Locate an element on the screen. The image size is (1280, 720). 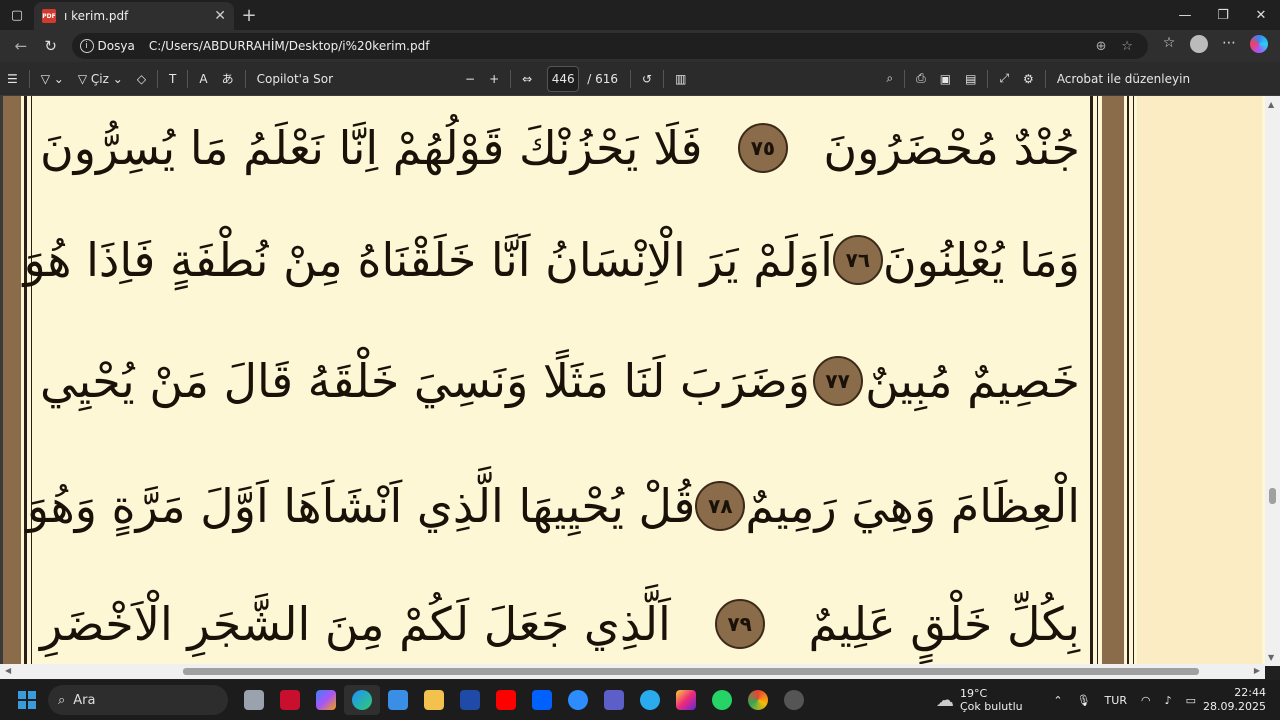
task-view-icon is located at coordinates (254, 700).